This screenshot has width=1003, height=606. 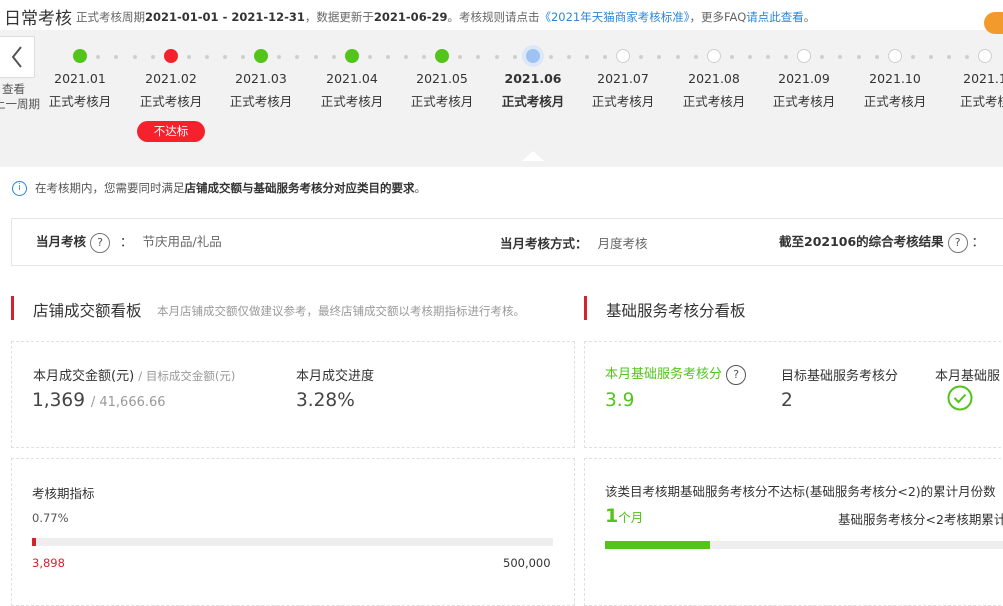 What do you see at coordinates (960, 398) in the screenshot?
I see `check-circle-icon` at bounding box center [960, 398].